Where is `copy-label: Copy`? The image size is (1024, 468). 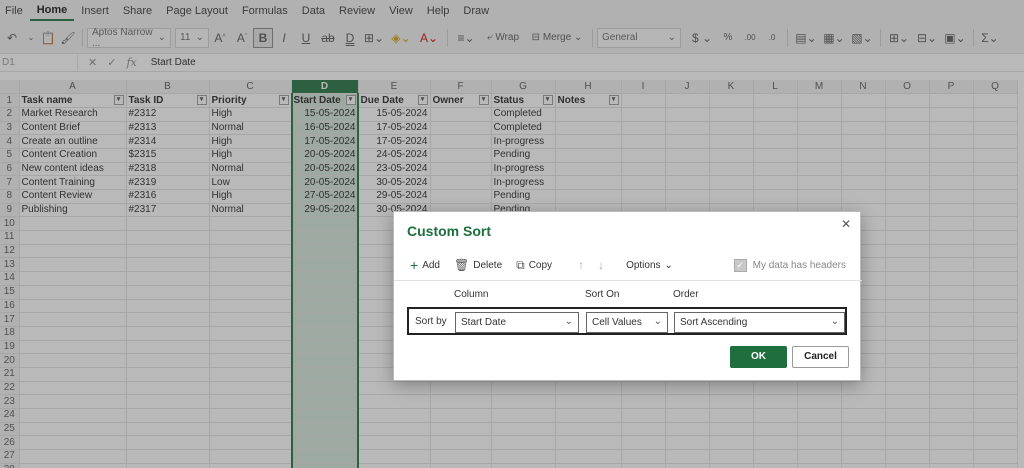
copy-label: Copy is located at coordinates (540, 265).